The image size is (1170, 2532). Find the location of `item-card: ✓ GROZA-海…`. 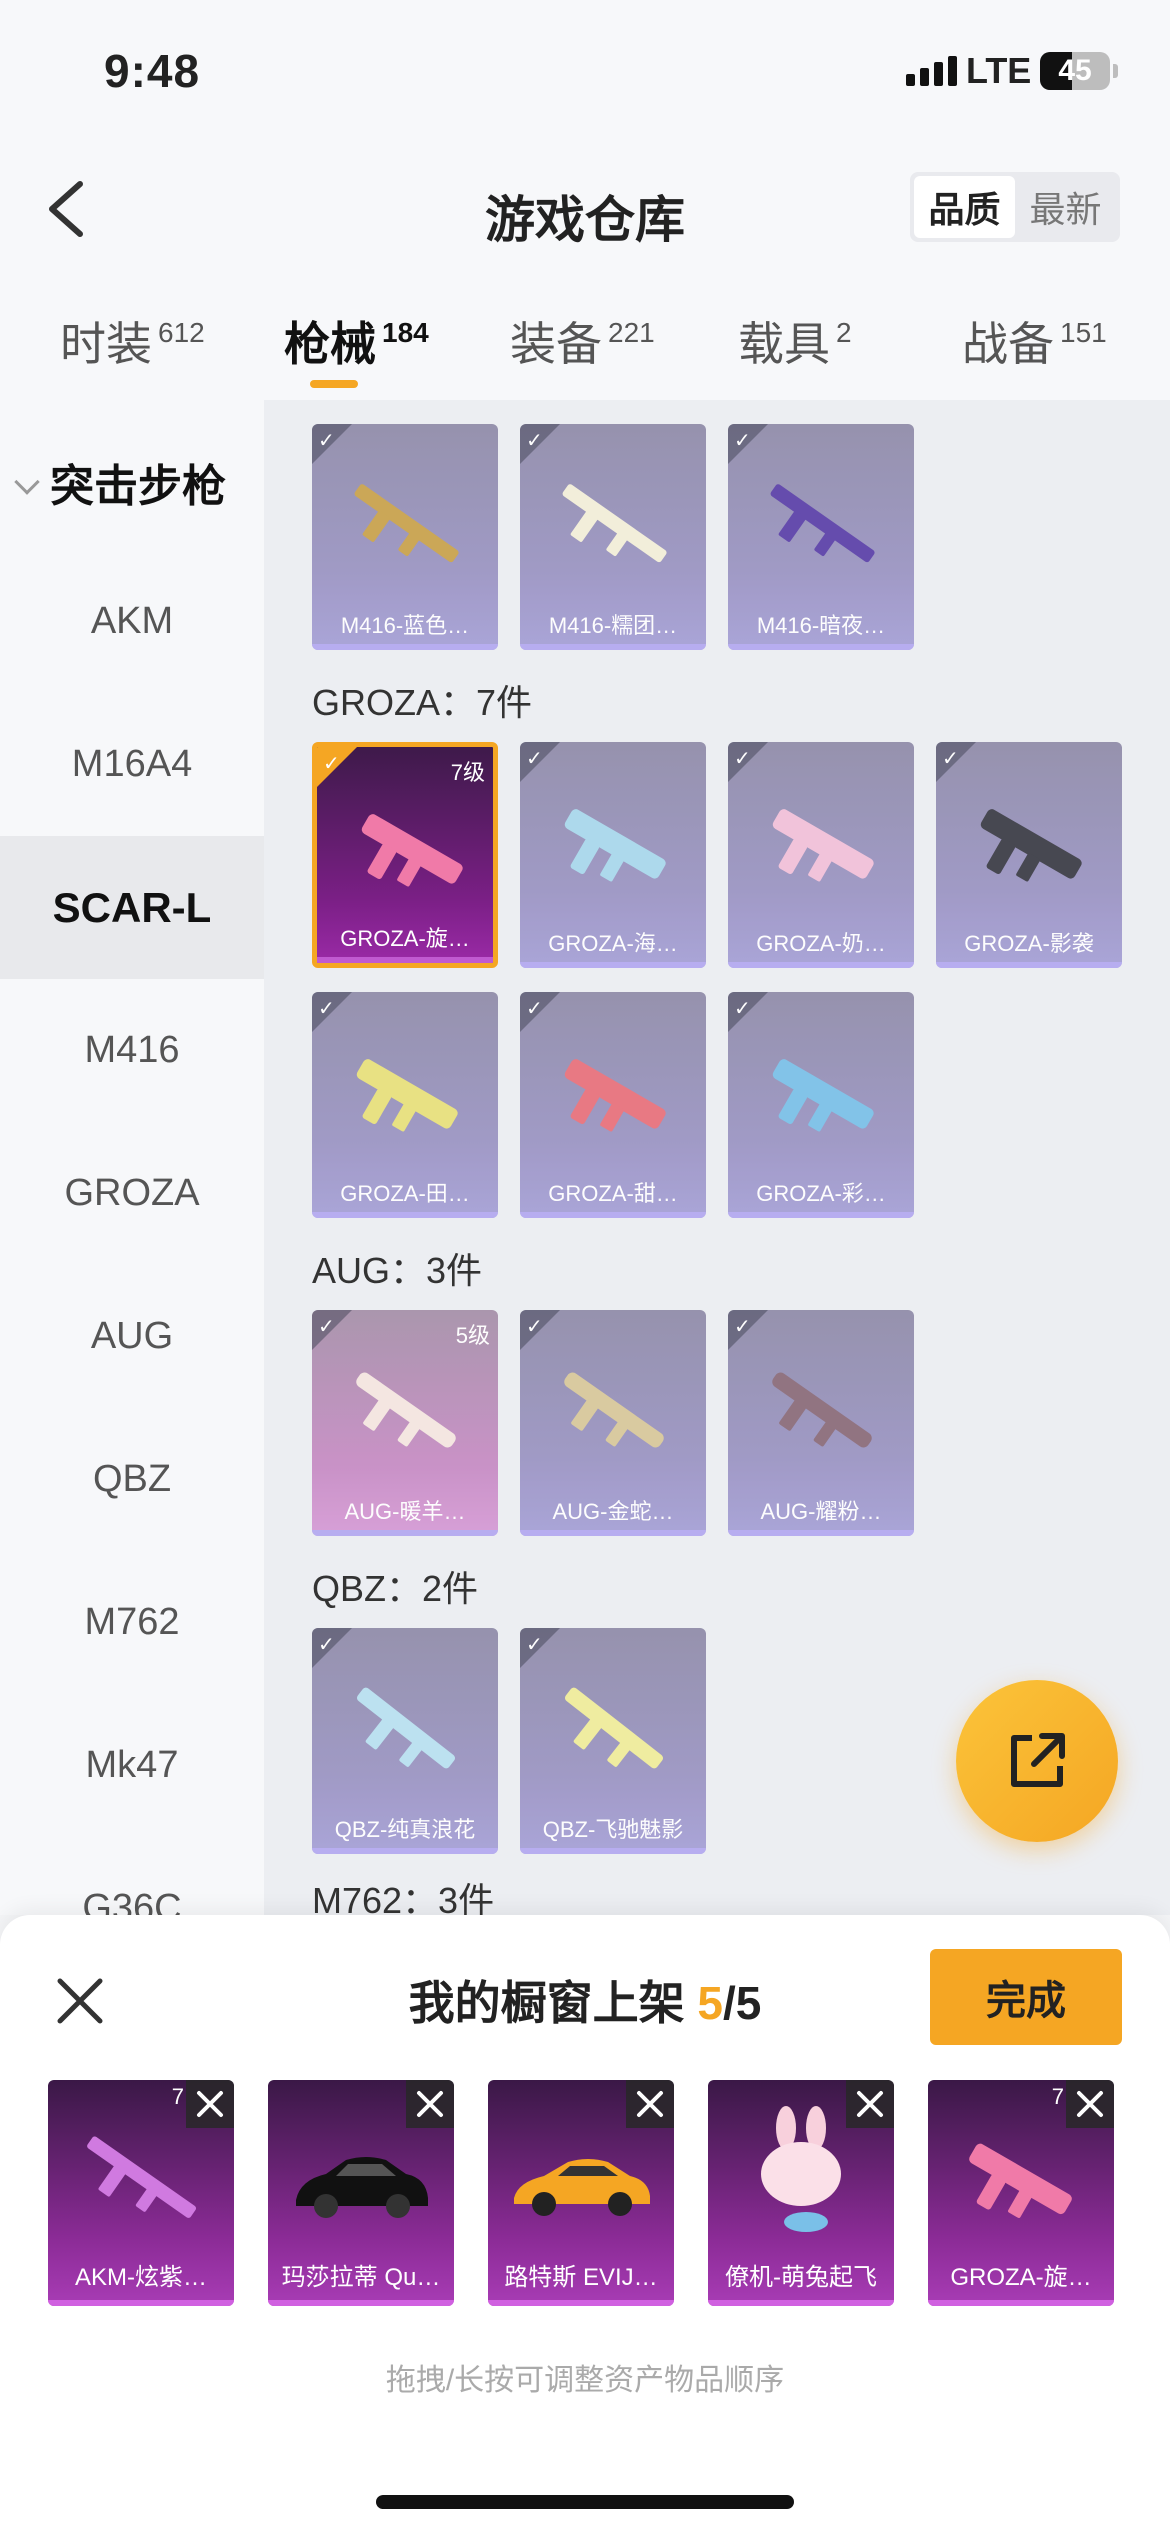

item-card: ✓ GROZA-海… is located at coordinates (613, 855).